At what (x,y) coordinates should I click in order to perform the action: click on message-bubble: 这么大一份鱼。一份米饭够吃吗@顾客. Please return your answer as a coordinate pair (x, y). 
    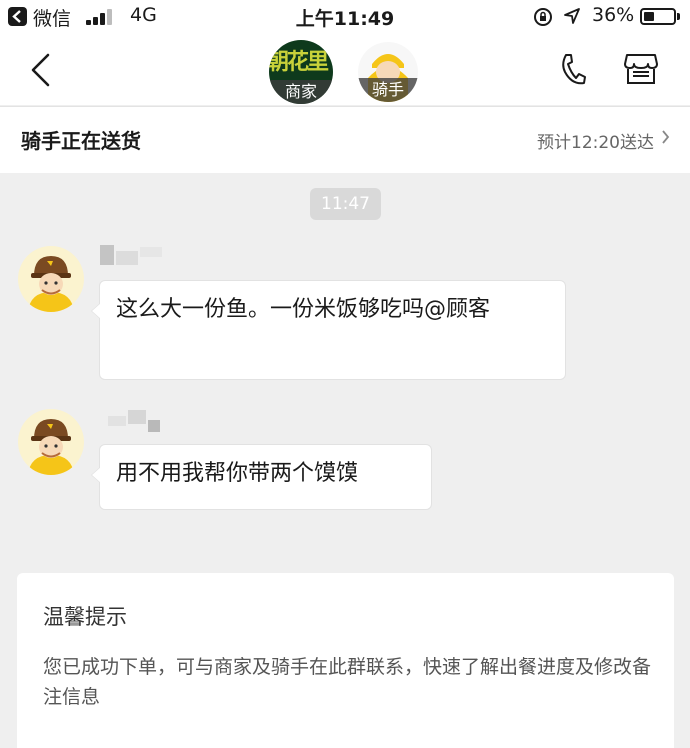
    Looking at the image, I should click on (328, 330).